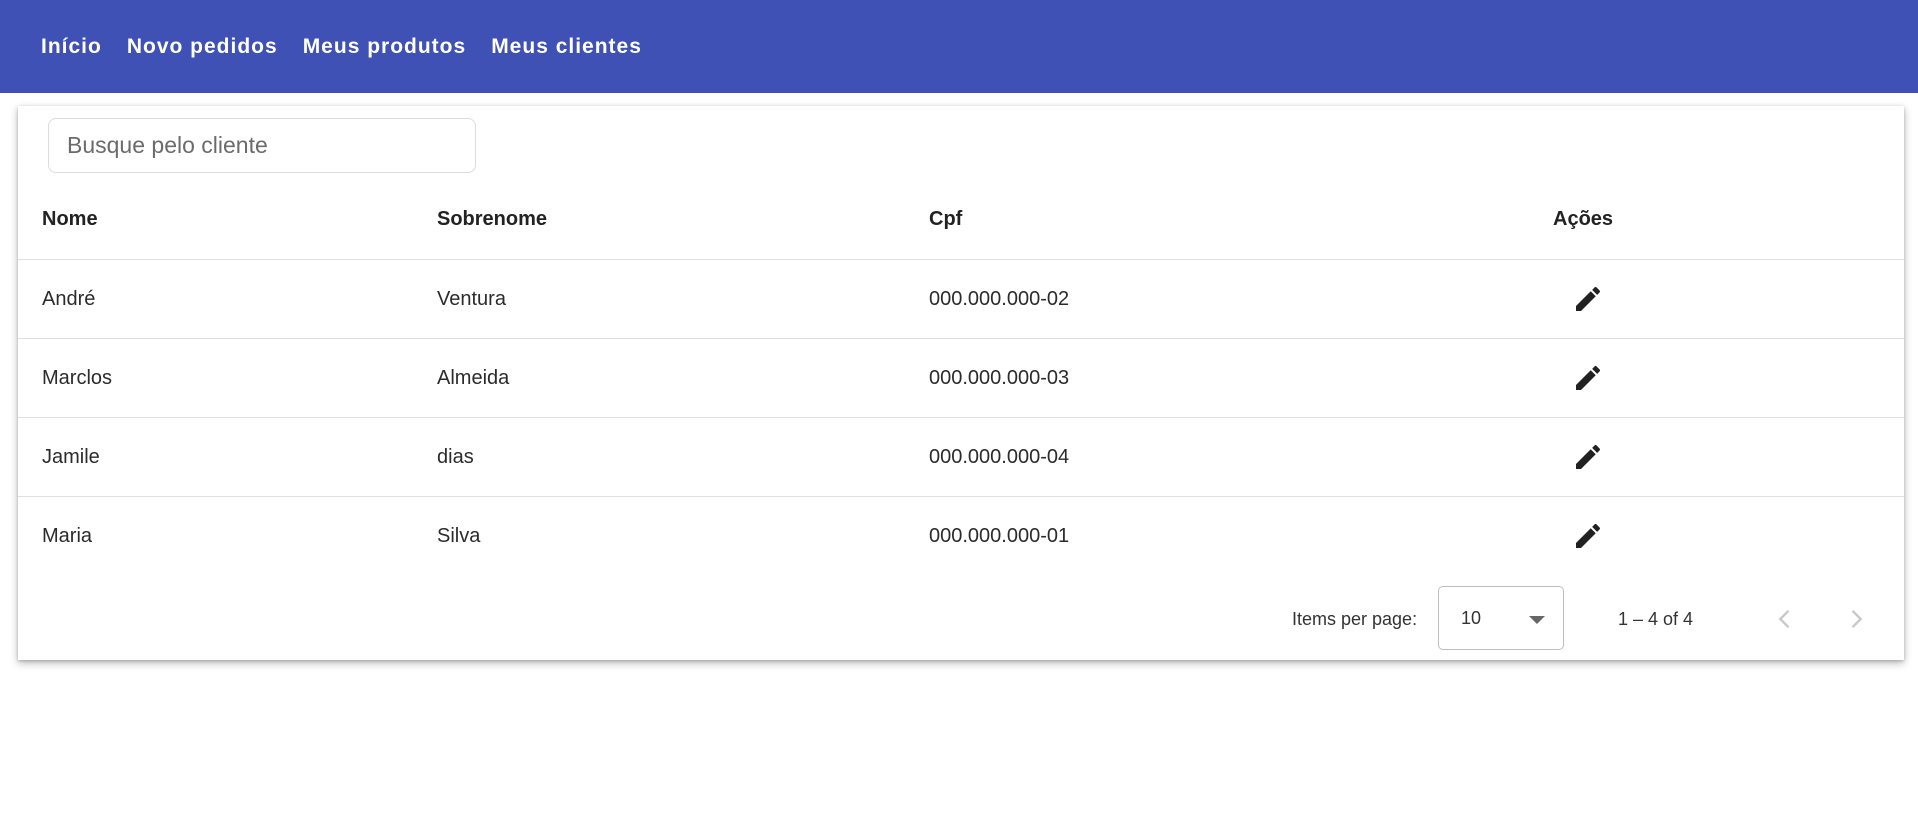  I want to click on chevron-right-icon, so click(1857, 619).